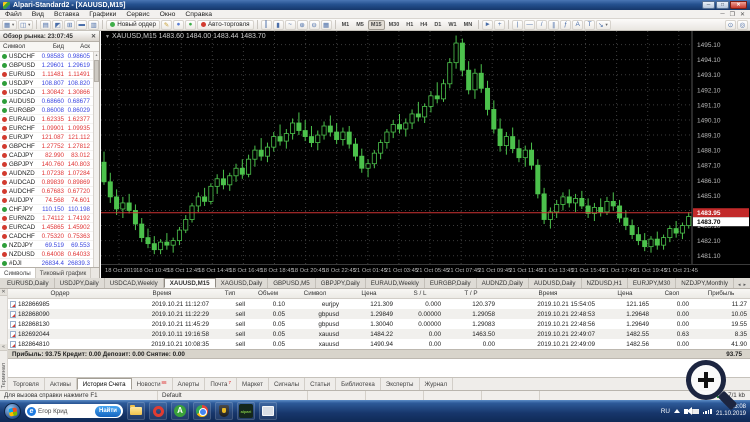  Describe the element at coordinates (423, 25) in the screenshot. I see `timeframe-H4: H4` at that location.